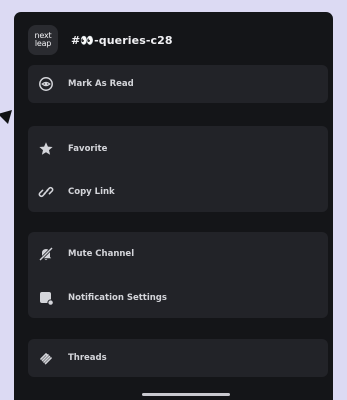  What do you see at coordinates (46, 84) in the screenshot?
I see `eye-icon` at bounding box center [46, 84].